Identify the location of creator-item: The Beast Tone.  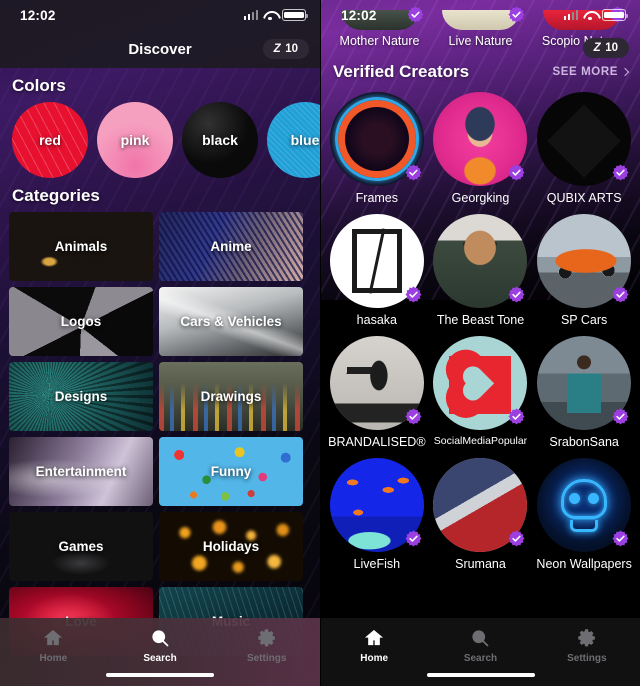
(481, 270).